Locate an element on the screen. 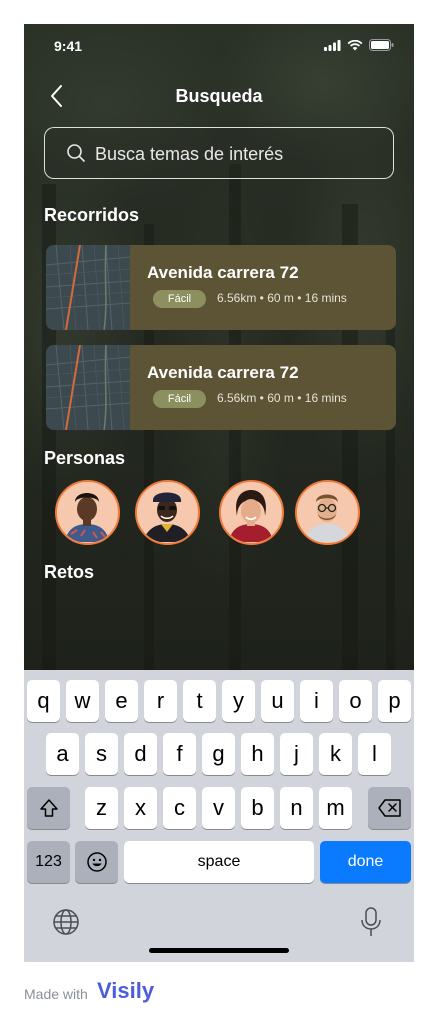 The width and height of the screenshot is (438, 1026). shift-key is located at coordinates (48, 808).